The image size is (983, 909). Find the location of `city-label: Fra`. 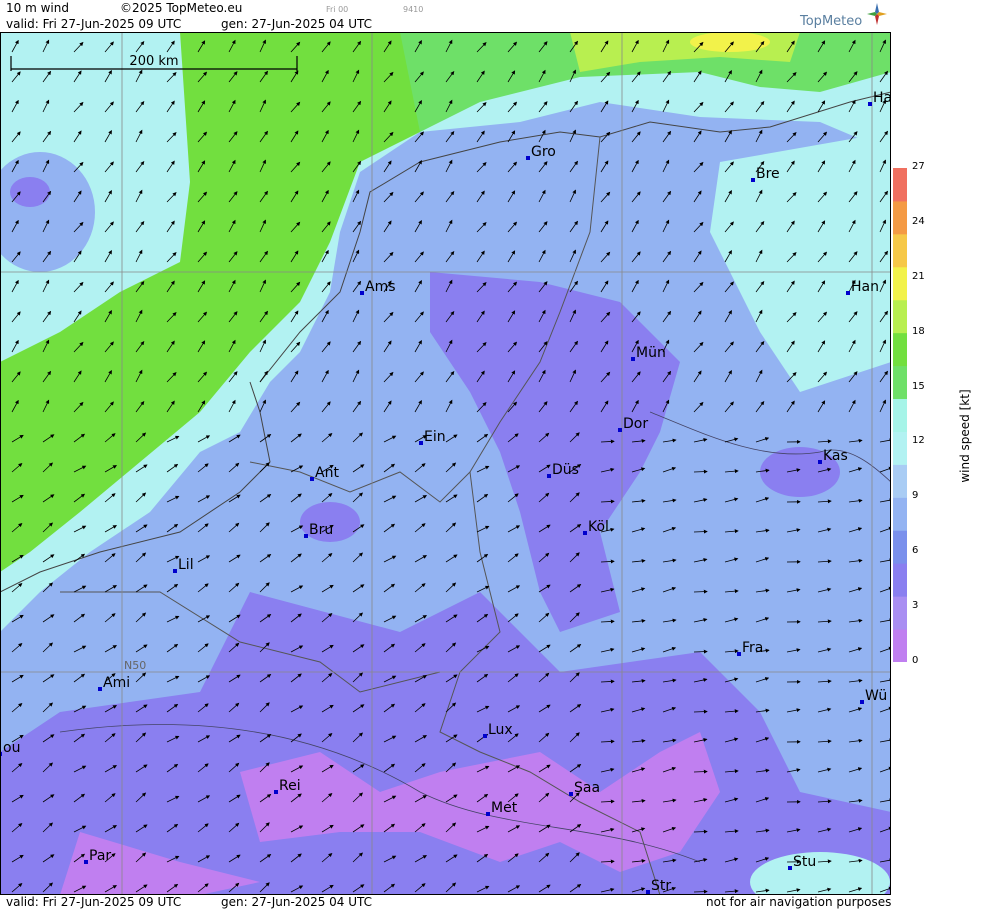

city-label: Fra is located at coordinates (752, 648).